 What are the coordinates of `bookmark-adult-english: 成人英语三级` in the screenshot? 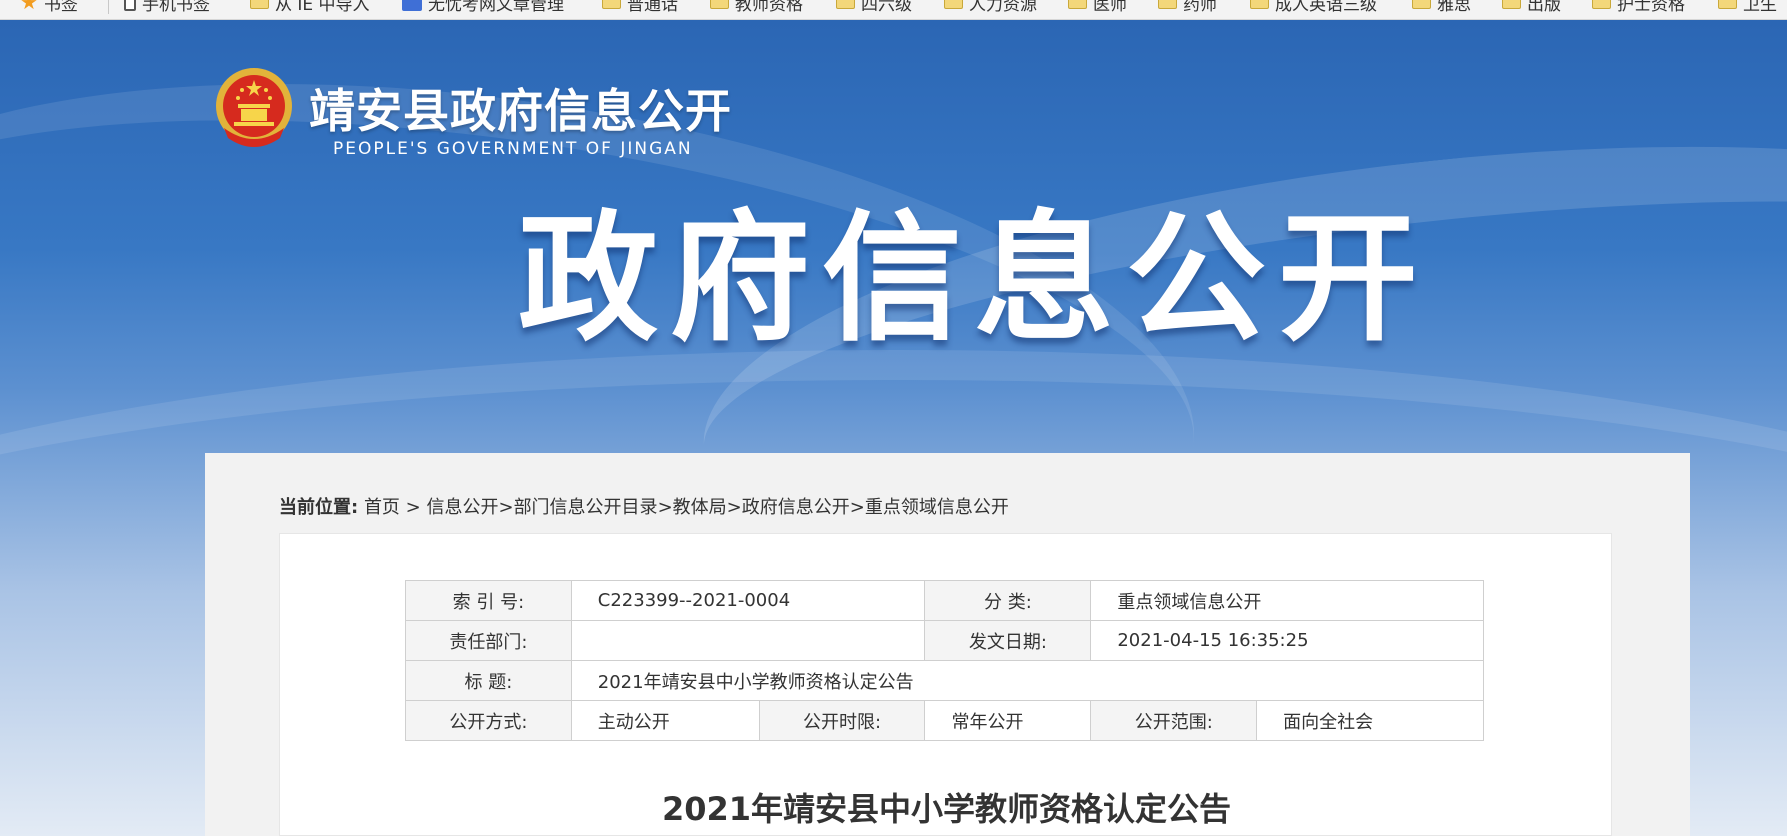 It's located at (1313, 7).